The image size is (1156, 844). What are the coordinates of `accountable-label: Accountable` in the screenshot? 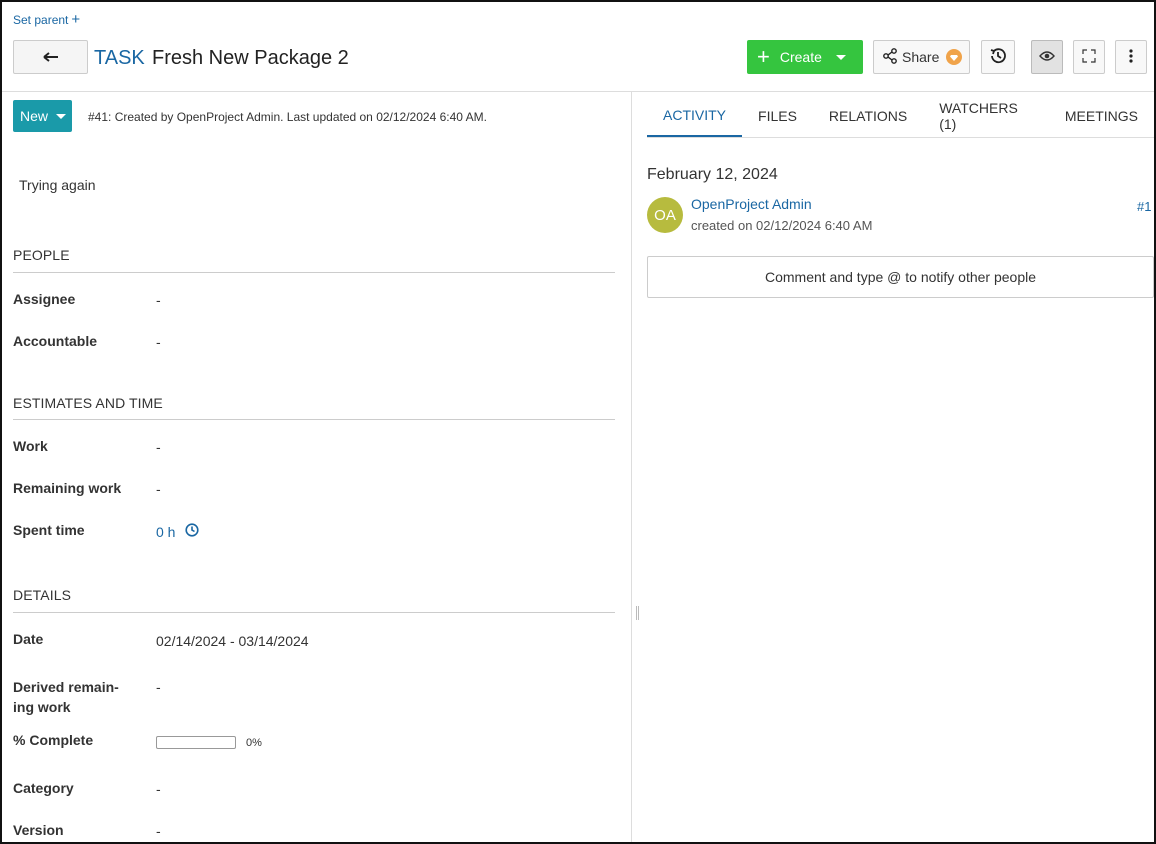 It's located at (55, 341).